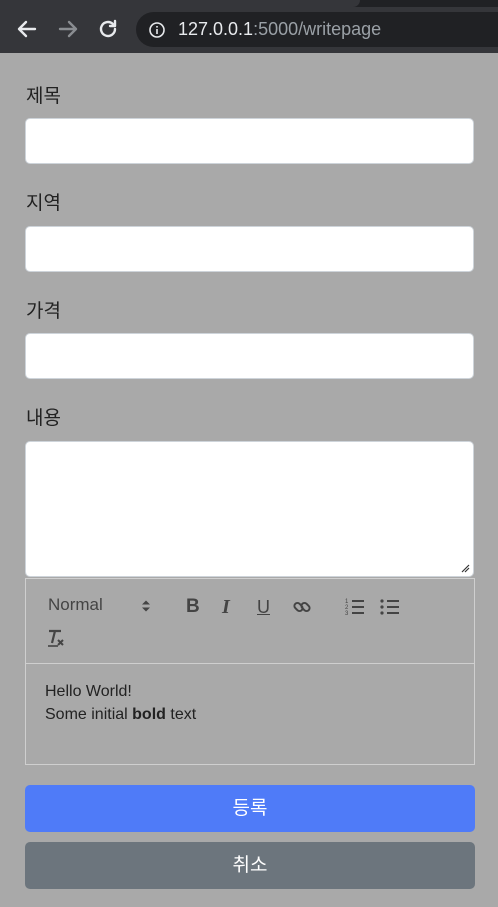  I want to click on price-label: 가격, so click(43, 311).